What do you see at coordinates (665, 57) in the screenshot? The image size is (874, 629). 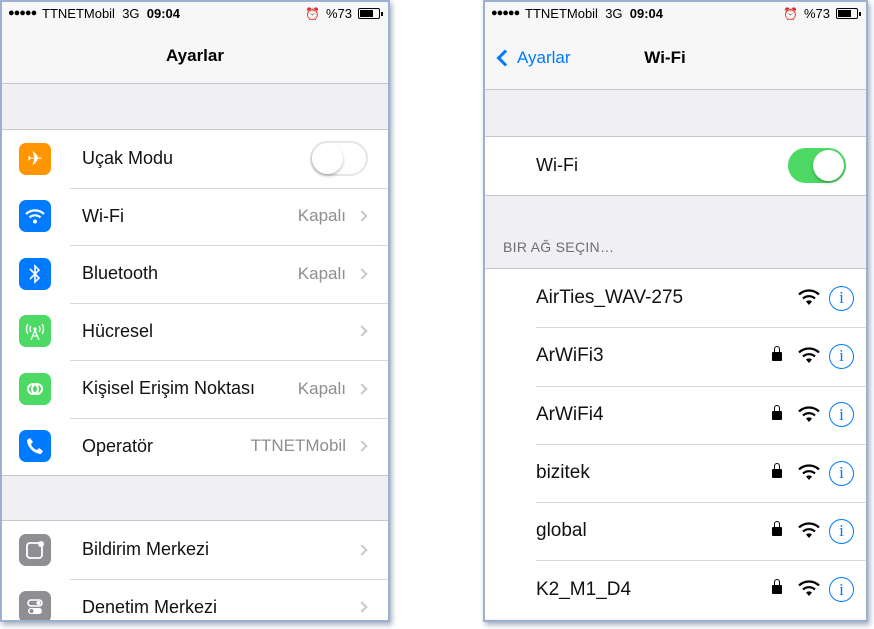 I see `page-title: Wi-Fi` at bounding box center [665, 57].